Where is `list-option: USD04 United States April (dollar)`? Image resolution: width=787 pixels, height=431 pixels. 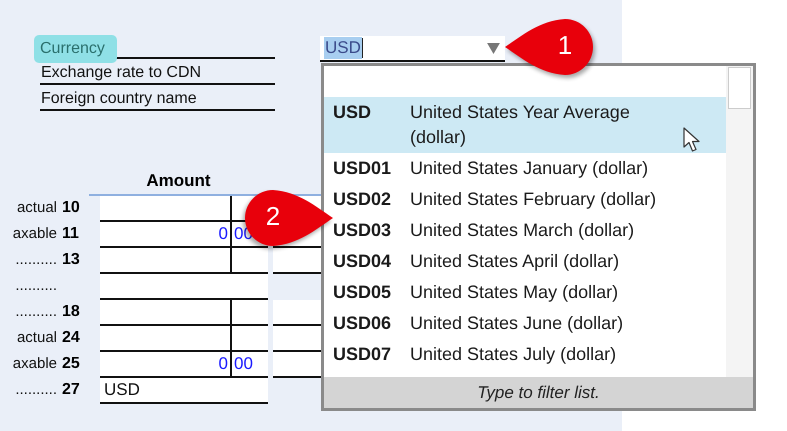
list-option: USD04 United States April (dollar) is located at coordinates (525, 261).